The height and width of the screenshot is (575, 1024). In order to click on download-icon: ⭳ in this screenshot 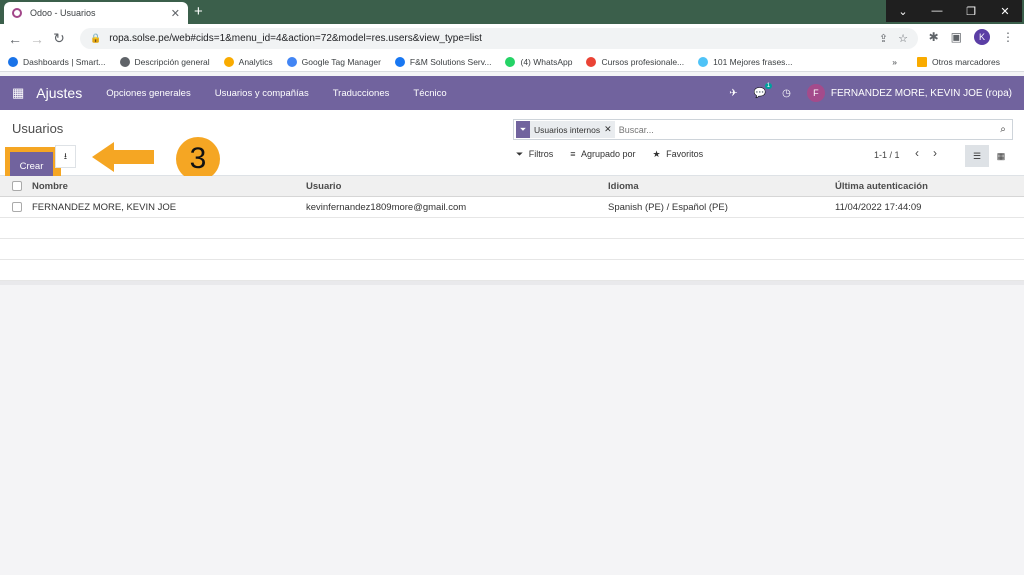, I will do `click(65, 156)`.